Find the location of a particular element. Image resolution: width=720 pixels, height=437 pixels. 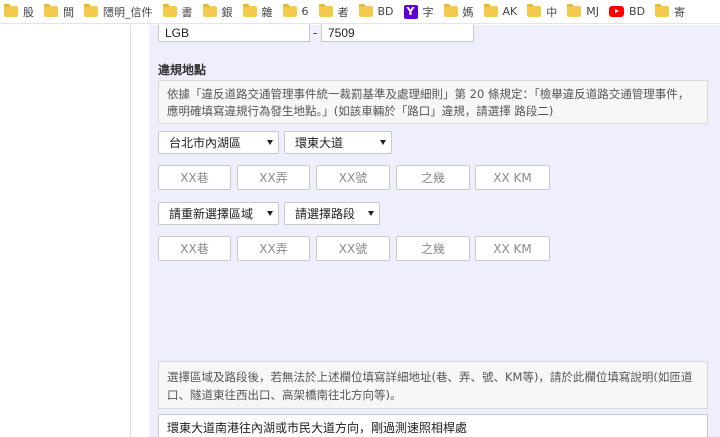

road-value-1: 環東大道 is located at coordinates (319, 143).